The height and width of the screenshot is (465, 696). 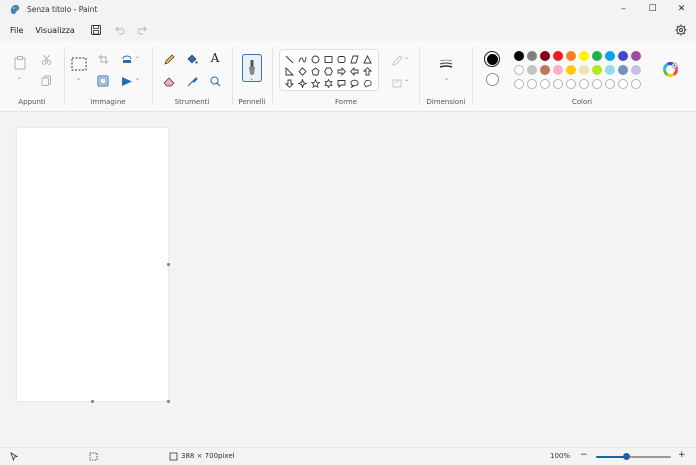 I want to click on resize-icon, so click(x=103, y=81).